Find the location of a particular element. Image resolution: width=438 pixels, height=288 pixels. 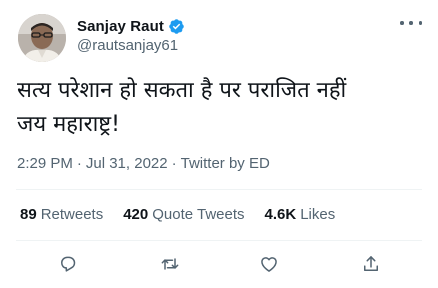

tweet-meta: 2:29 PM · Jul 31, 2022 · Twitter by ED is located at coordinates (143, 163).